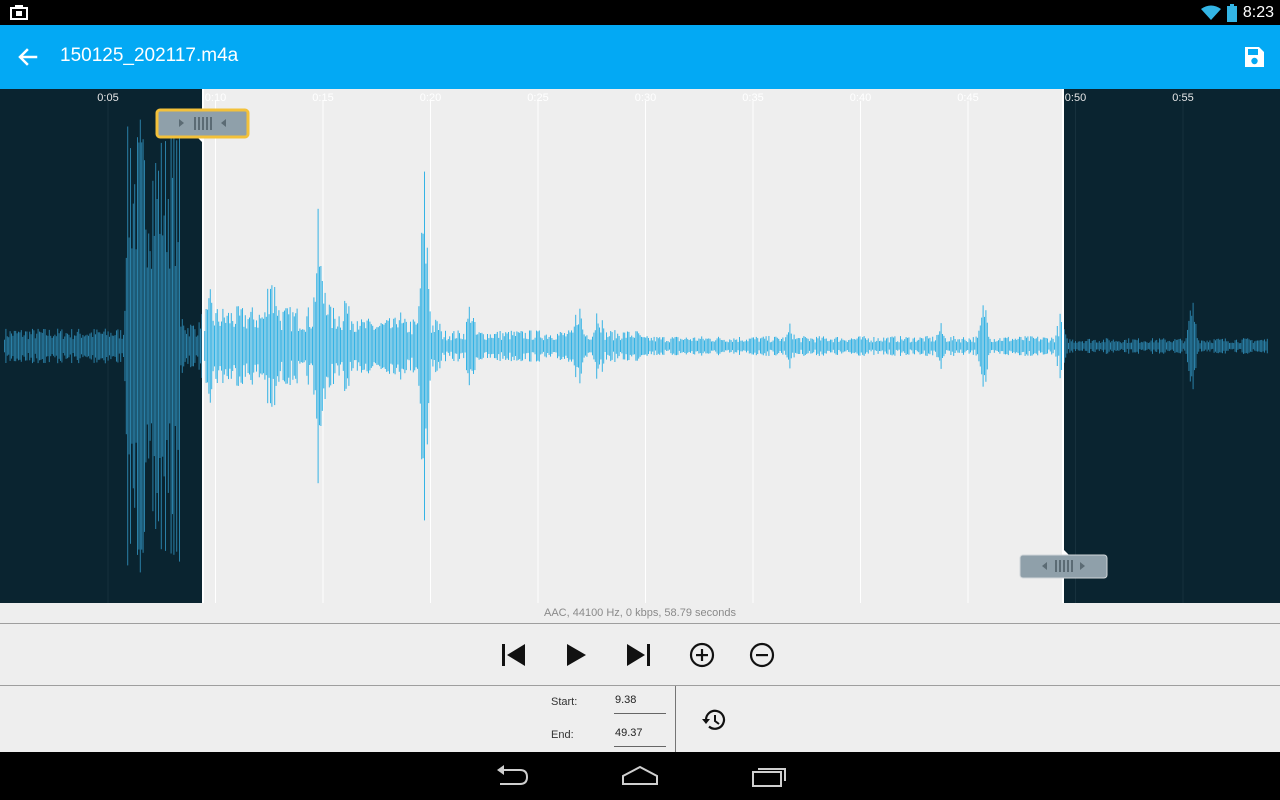  What do you see at coordinates (575, 655) in the screenshot?
I see `play-icon` at bounding box center [575, 655].